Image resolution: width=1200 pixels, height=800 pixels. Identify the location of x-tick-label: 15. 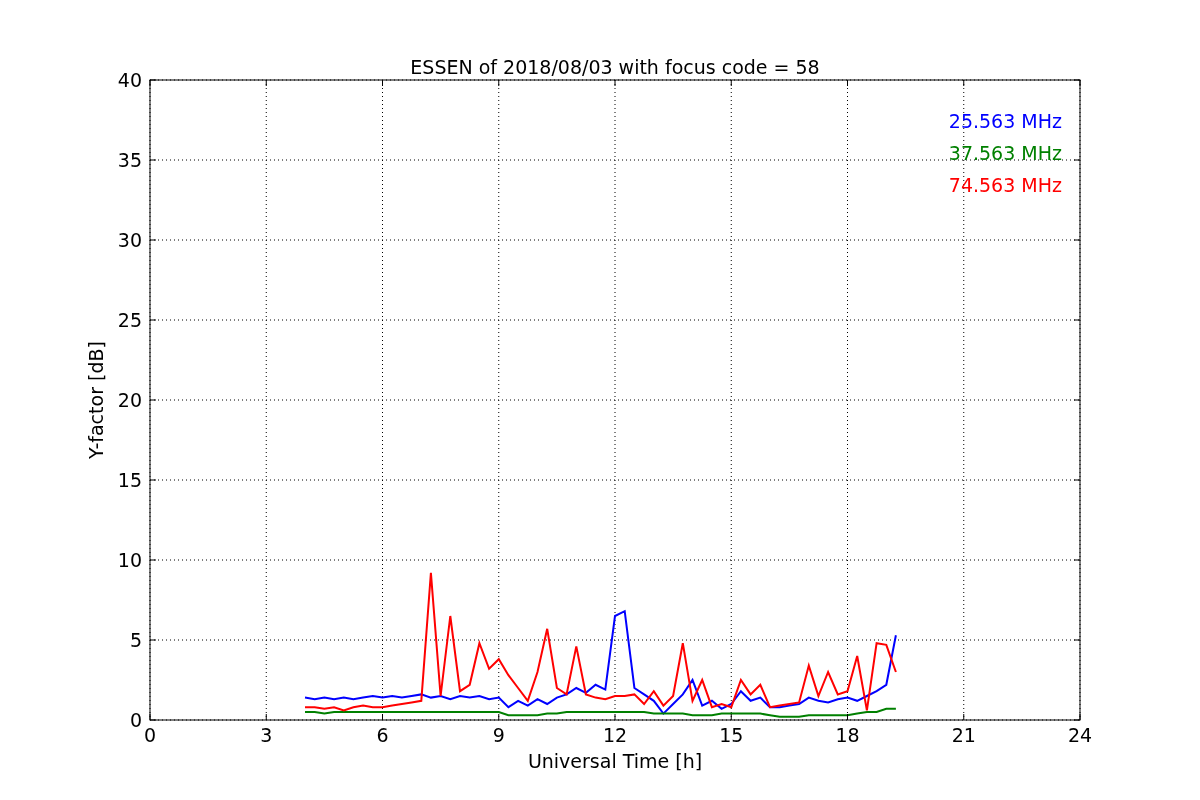
(731, 735).